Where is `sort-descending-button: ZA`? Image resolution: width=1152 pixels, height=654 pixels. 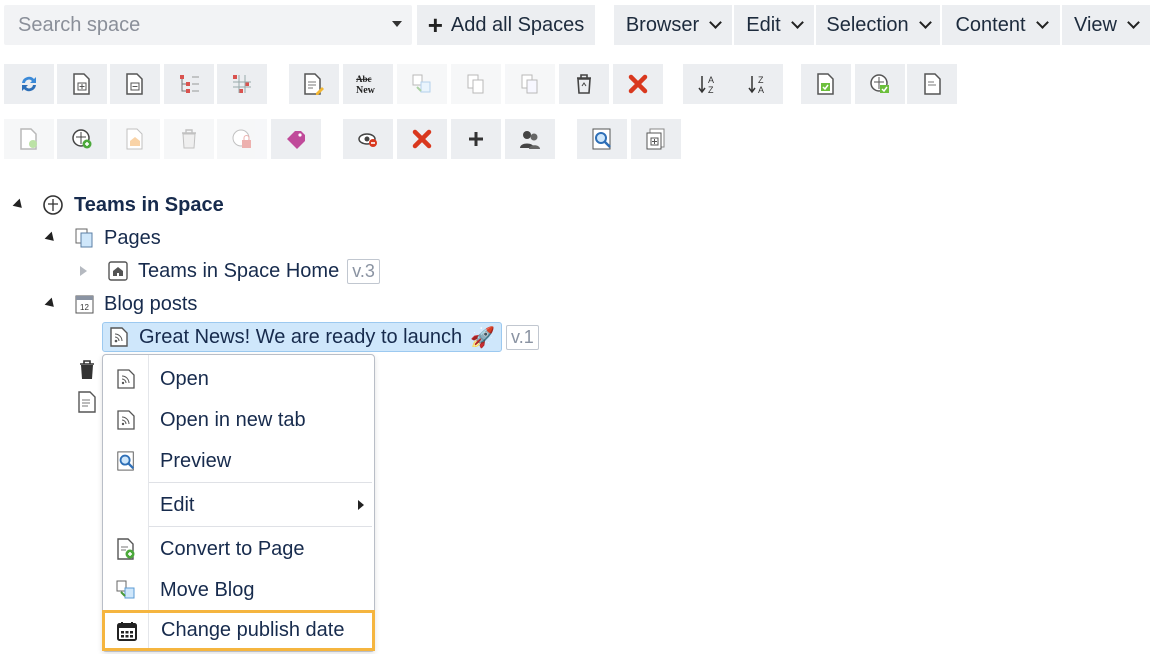 sort-descending-button: ZA is located at coordinates (758, 84).